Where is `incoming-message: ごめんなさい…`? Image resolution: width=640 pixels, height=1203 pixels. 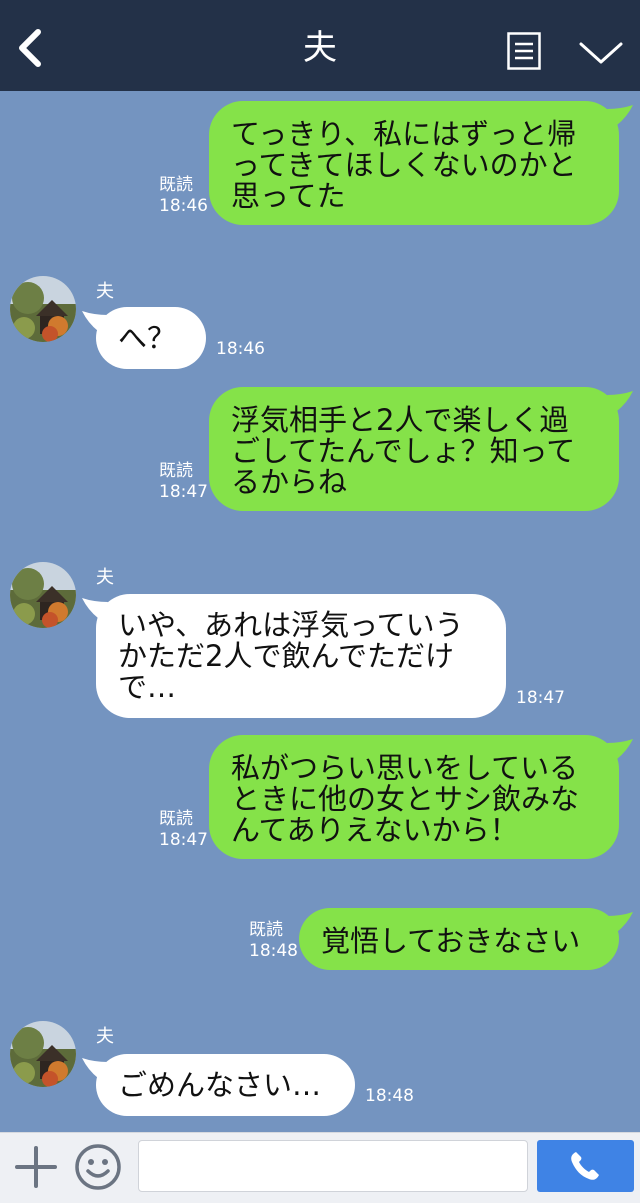
incoming-message: ごめんなさい… is located at coordinates (225, 1085).